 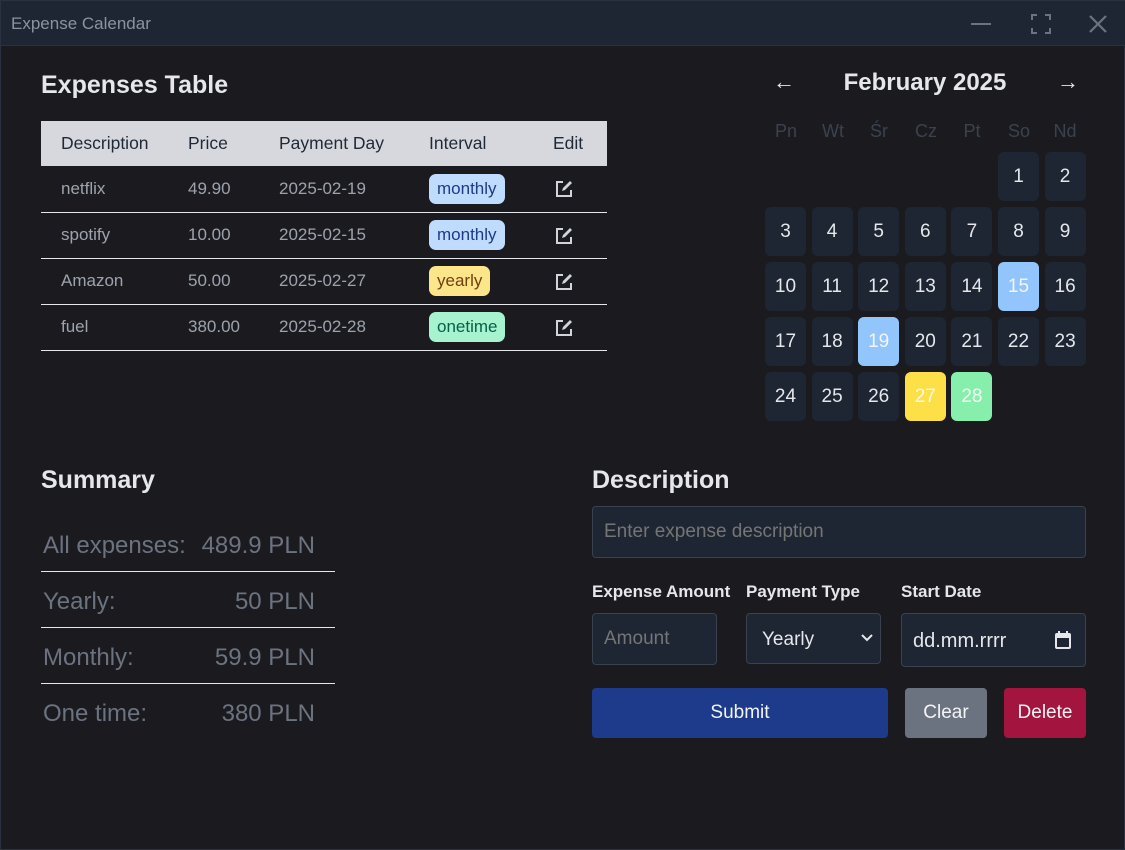 What do you see at coordinates (188, 544) in the screenshot?
I see `summary-row-all: All expenses: 489.9 PLN` at bounding box center [188, 544].